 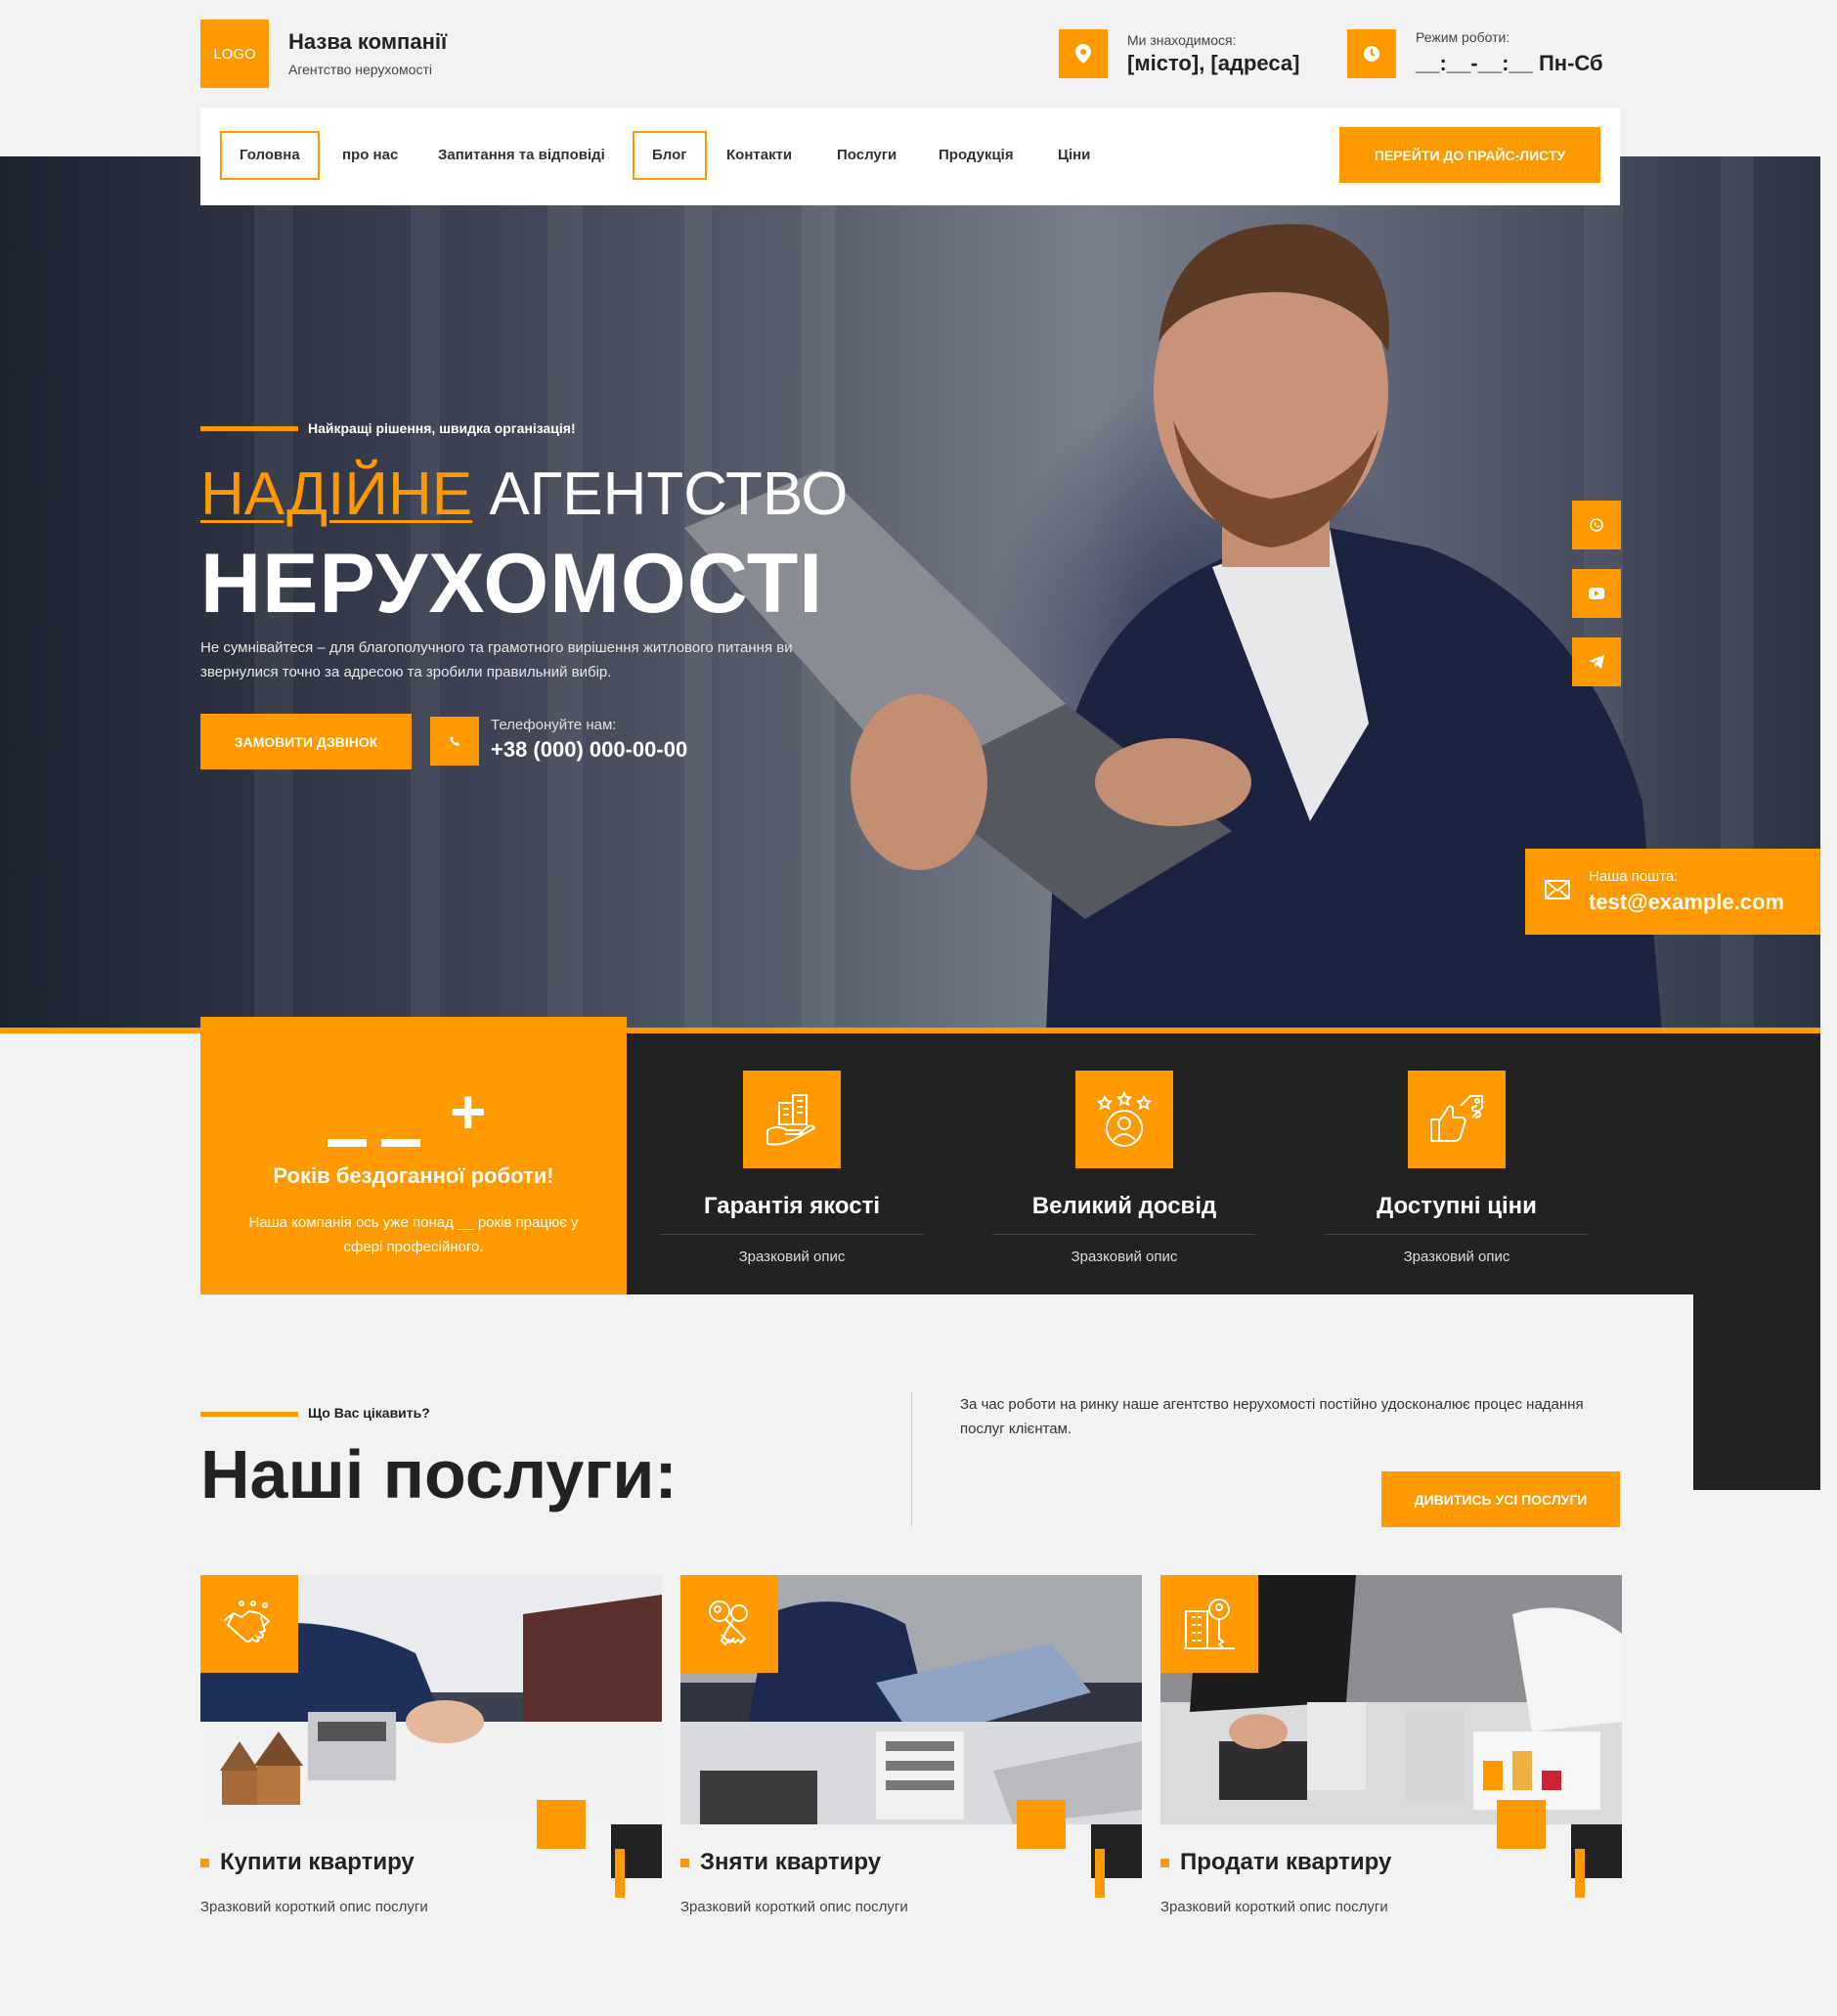 I want to click on slogan-line, so click(x=249, y=428).